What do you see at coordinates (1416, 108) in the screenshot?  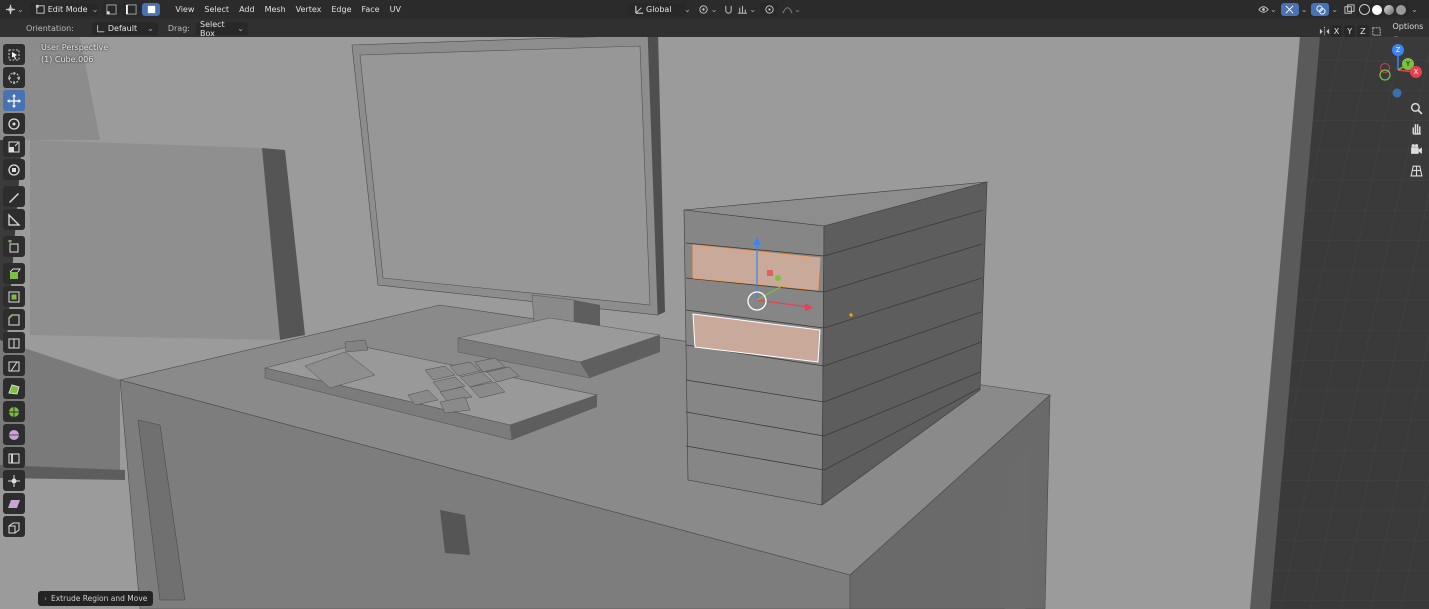 I see `zoom-button` at bounding box center [1416, 108].